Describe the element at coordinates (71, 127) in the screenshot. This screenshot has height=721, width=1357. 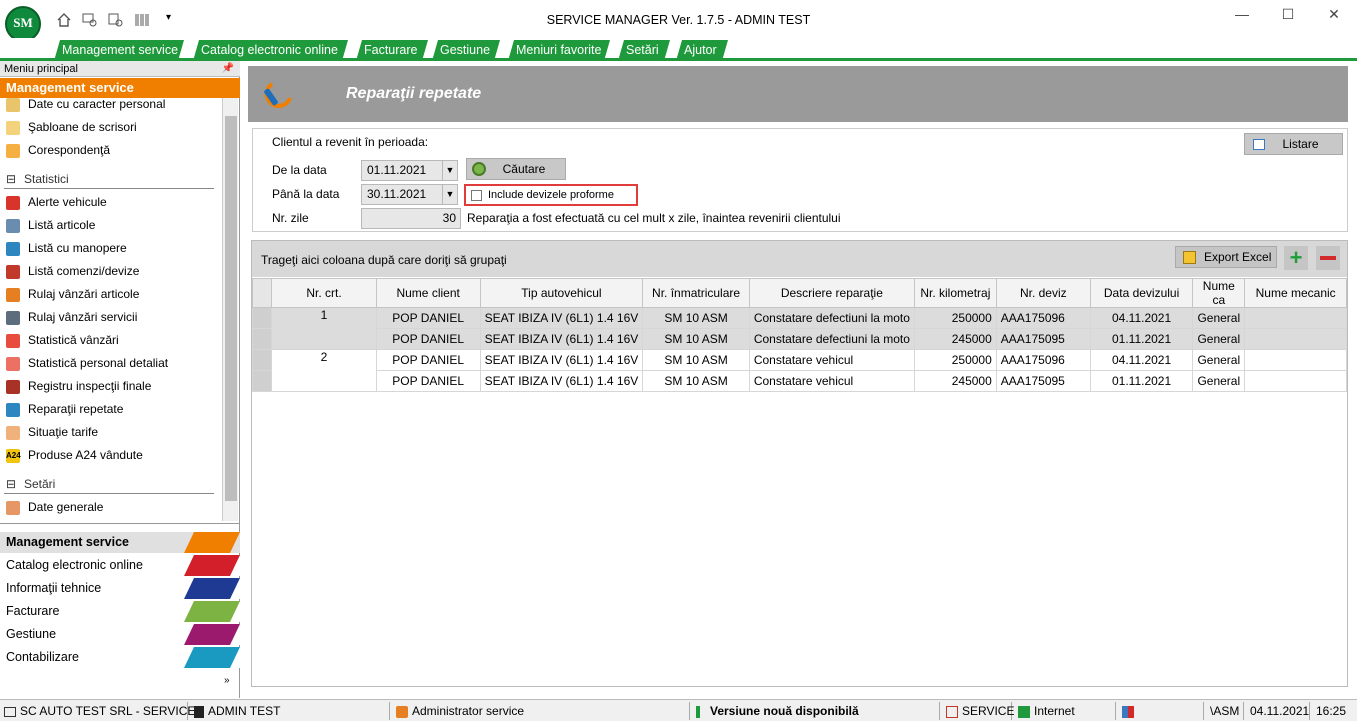
I see `sidebar-item-sabloane: Şabloane de scrisori` at that location.